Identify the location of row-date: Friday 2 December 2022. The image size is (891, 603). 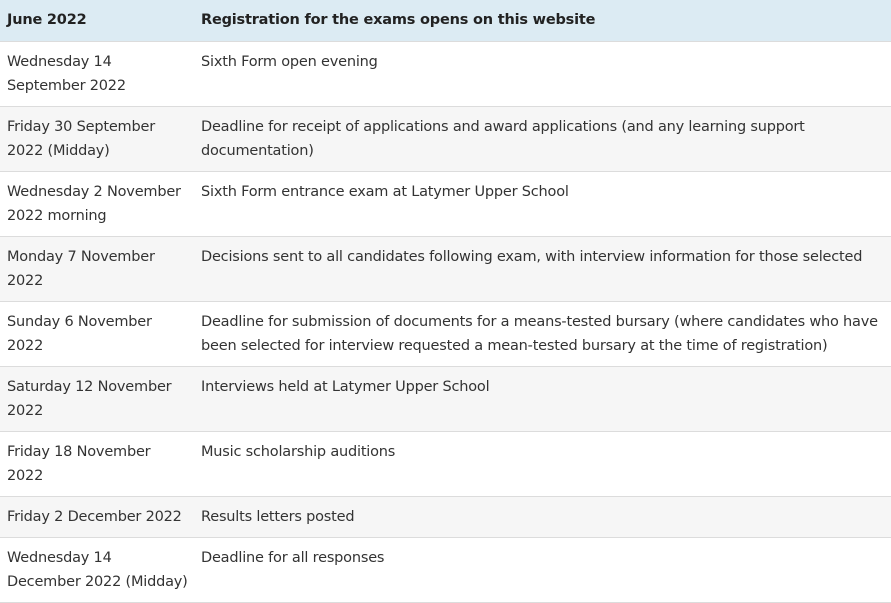
(97, 517).